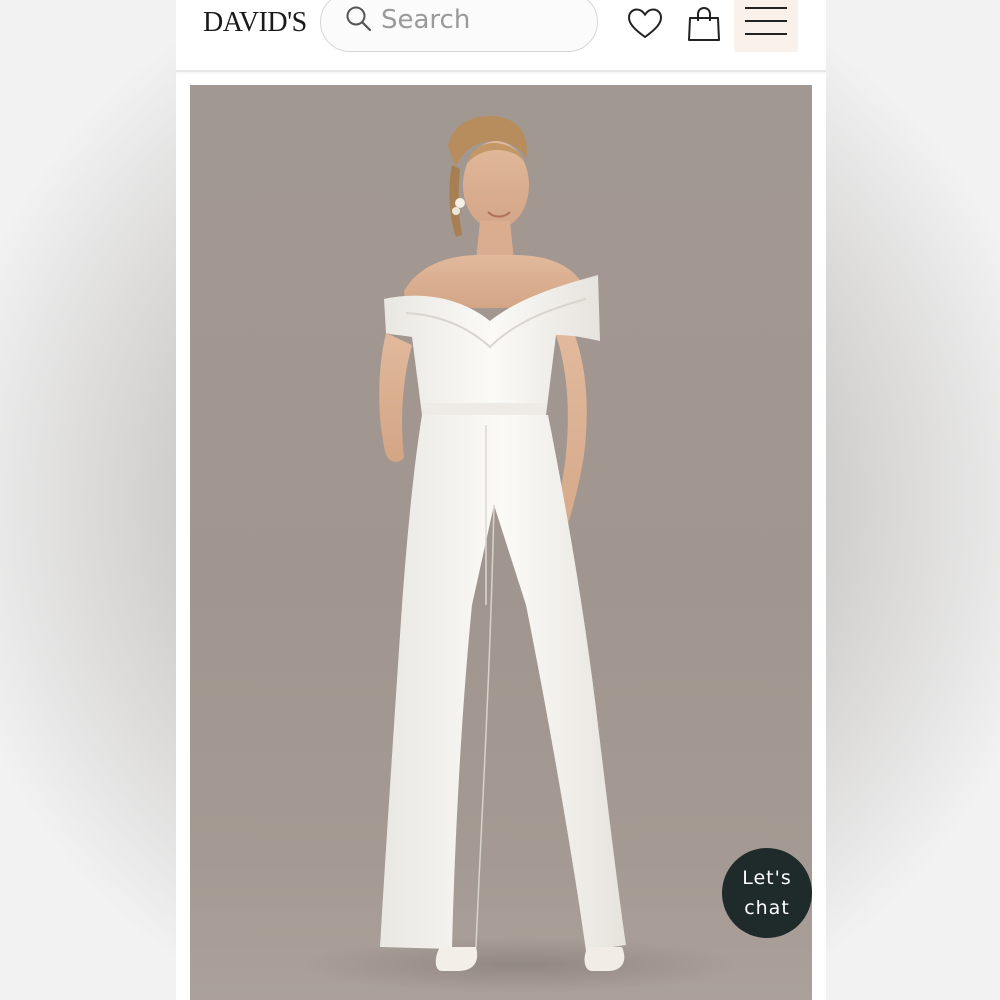 This screenshot has height=1000, width=1000. Describe the element at coordinates (704, 24) in the screenshot. I see `shopping-bag-icon` at that location.